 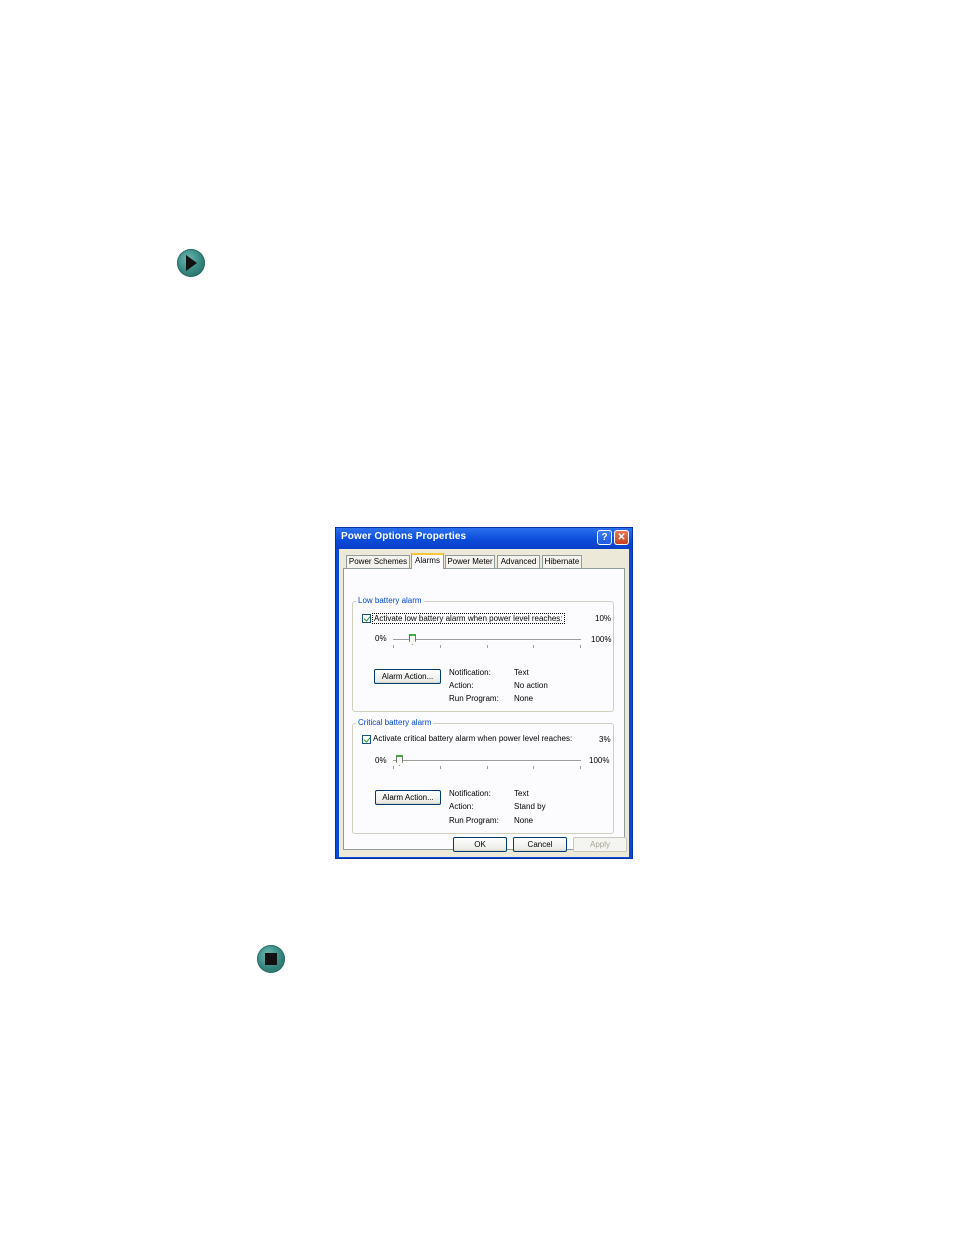 What do you see at coordinates (395, 722) in the screenshot?
I see `critical-battery-group-title: Critical battery alarm` at bounding box center [395, 722].